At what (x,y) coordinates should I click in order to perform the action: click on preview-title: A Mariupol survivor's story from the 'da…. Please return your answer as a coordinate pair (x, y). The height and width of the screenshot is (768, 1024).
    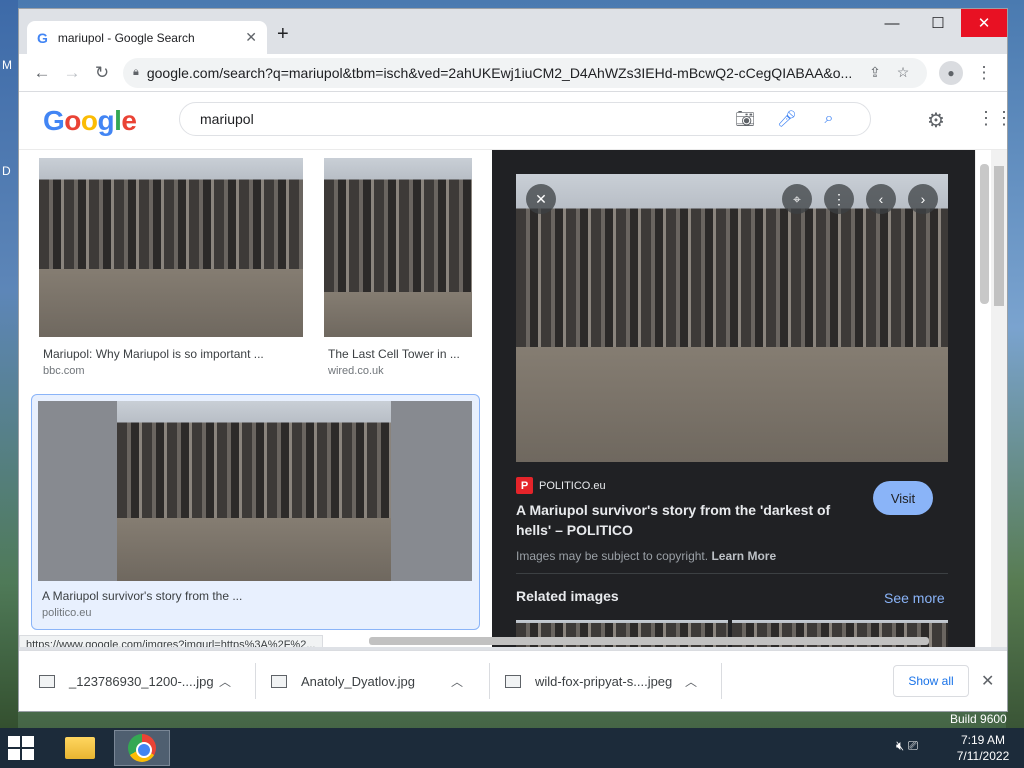
    Looking at the image, I should click on (686, 520).